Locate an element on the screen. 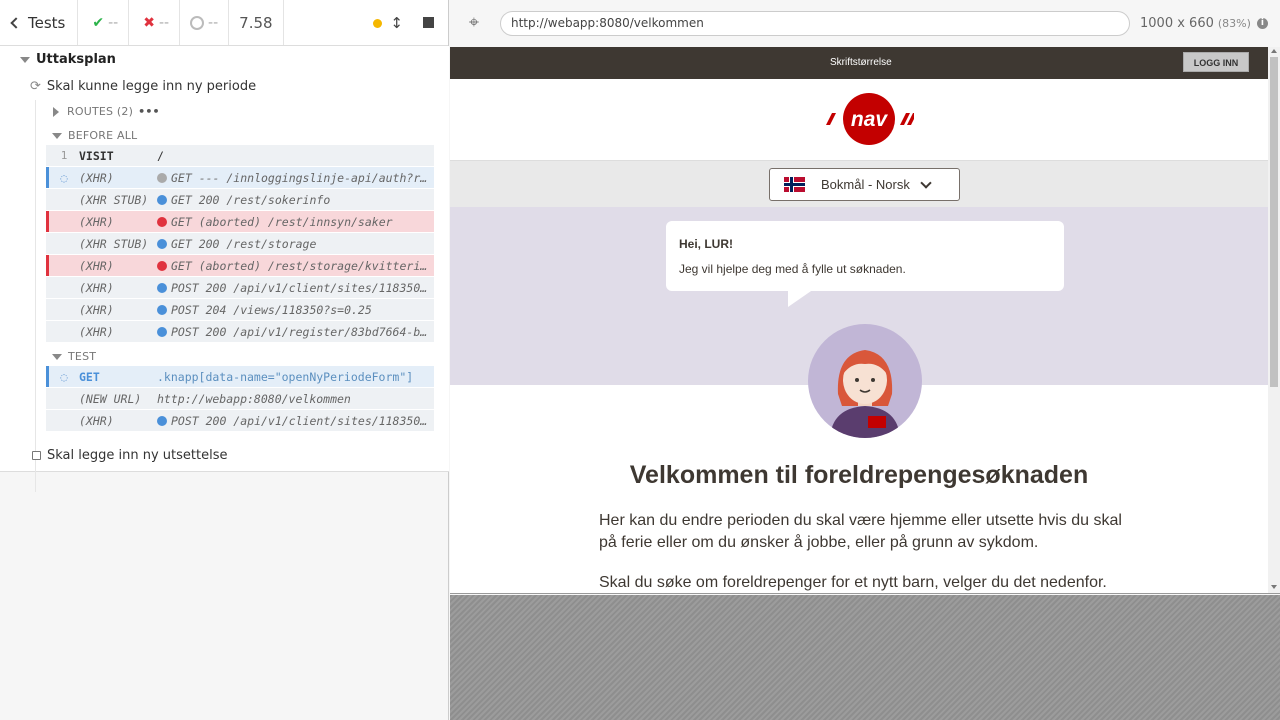  command-message-text: / is located at coordinates (160, 155).